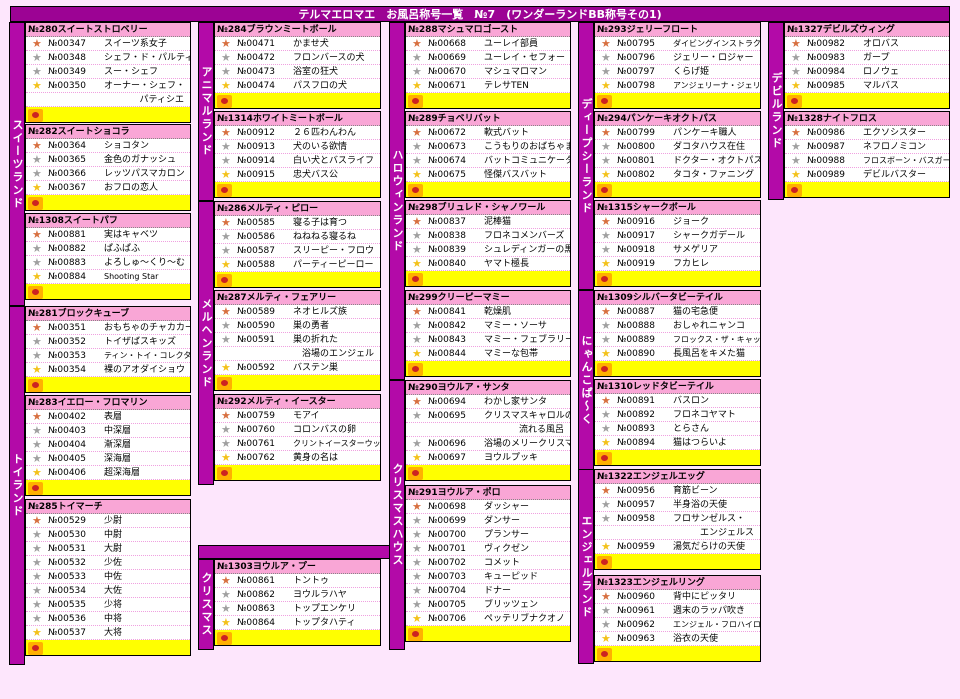 The width and height of the screenshot is (960, 699). What do you see at coordinates (256, 58) in the screenshot?
I see `title-number: №00472` at bounding box center [256, 58].